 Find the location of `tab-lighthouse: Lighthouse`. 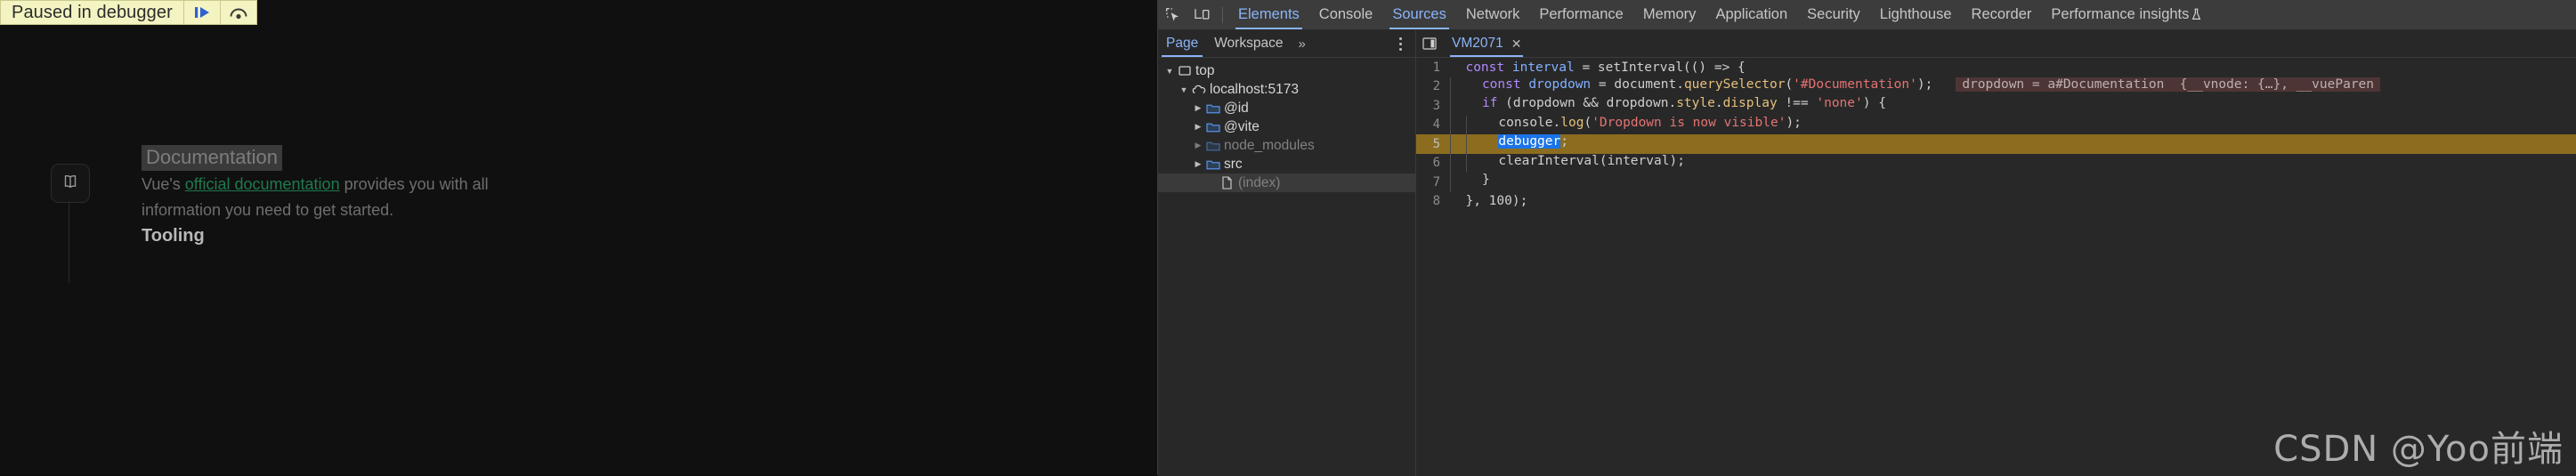

tab-lighthouse: Lighthouse is located at coordinates (1916, 15).